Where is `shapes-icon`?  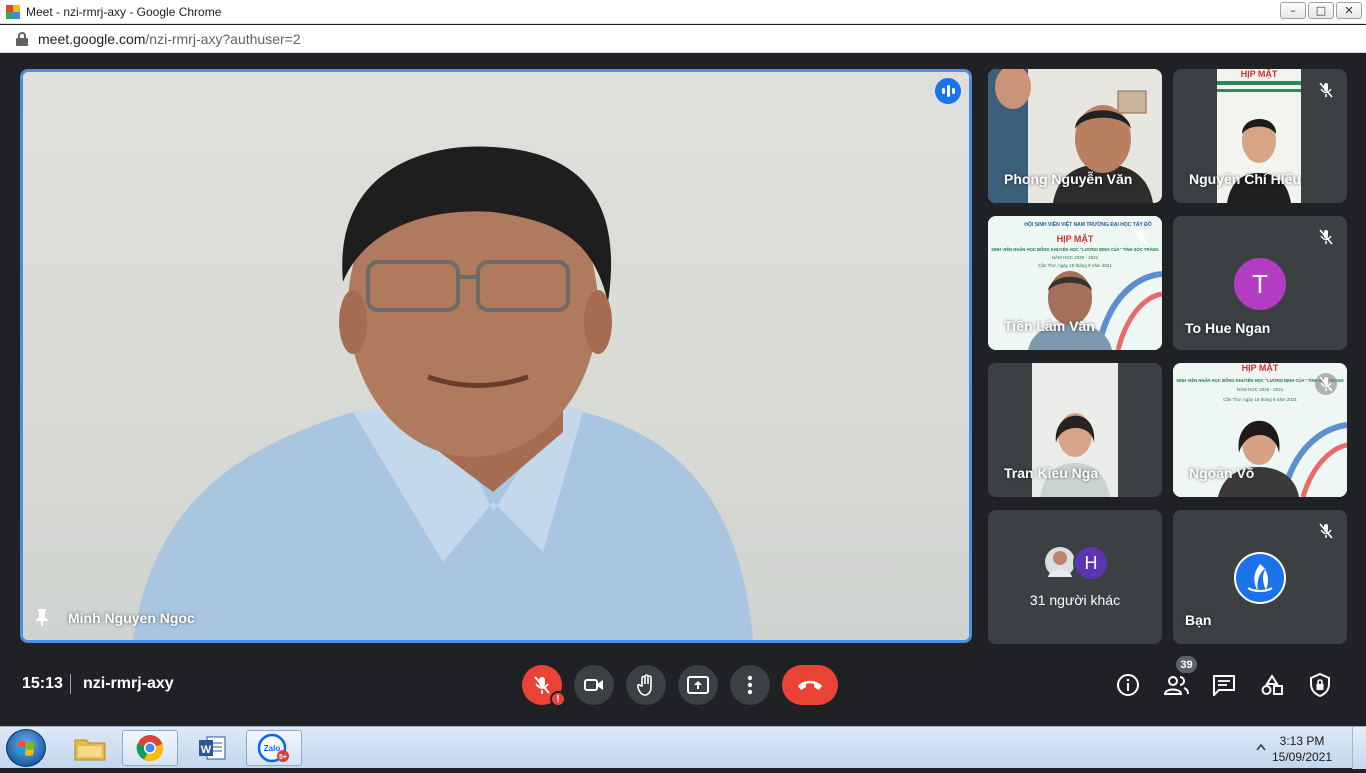
shapes-icon is located at coordinates (1272, 684).